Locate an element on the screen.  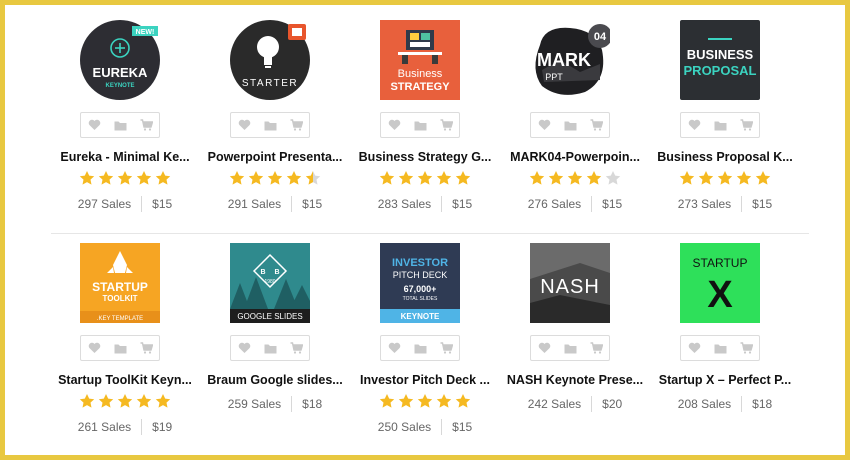
thumb-subtitle: STRATEGY is located at coordinates (420, 87).